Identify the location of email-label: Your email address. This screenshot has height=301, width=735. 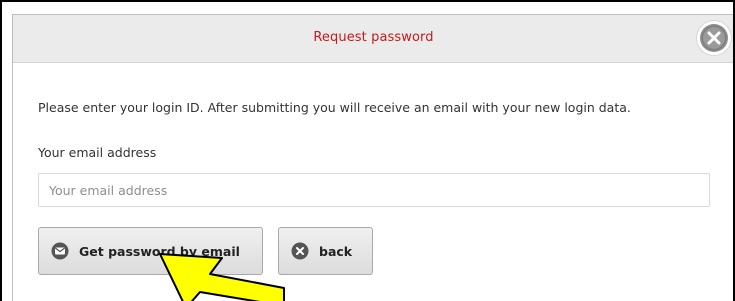
(97, 152).